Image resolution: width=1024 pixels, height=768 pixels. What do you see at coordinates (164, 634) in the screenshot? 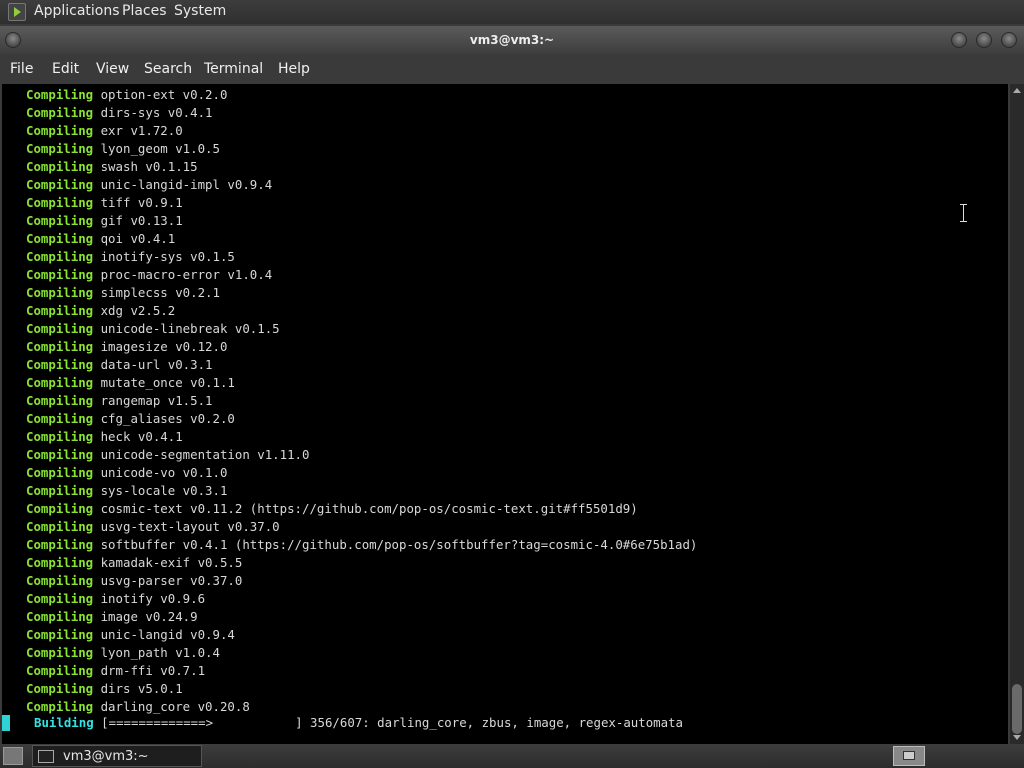
I see `crate-name: unic-langid v0.9.4` at bounding box center [164, 634].